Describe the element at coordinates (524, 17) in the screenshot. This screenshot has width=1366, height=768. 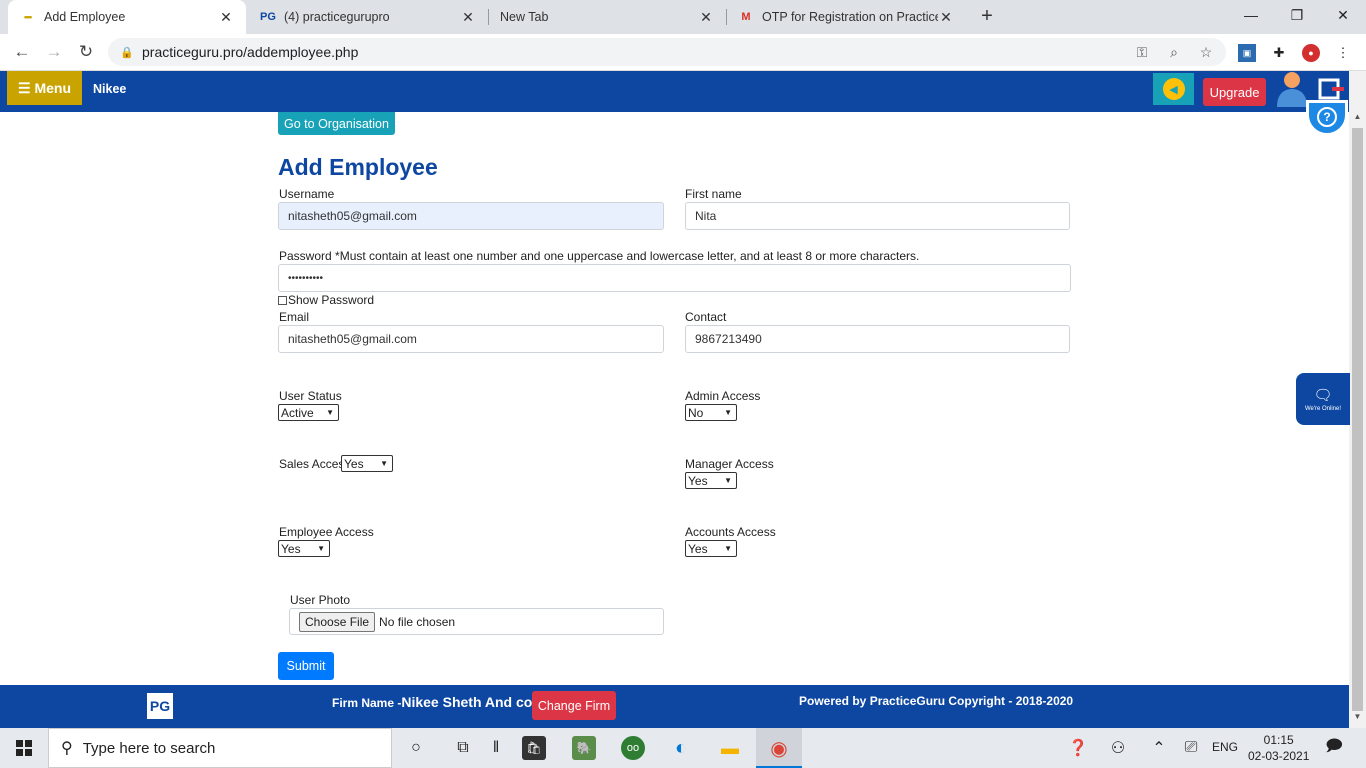
I see `tab-title: New Tab` at that location.